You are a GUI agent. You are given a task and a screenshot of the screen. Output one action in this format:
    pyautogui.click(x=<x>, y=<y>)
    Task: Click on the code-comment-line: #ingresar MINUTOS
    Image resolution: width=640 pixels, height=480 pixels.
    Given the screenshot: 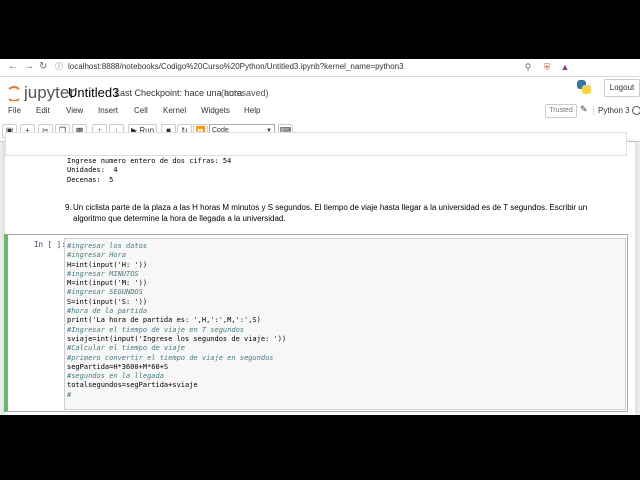 What is the action you would take?
    pyautogui.click(x=103, y=273)
    